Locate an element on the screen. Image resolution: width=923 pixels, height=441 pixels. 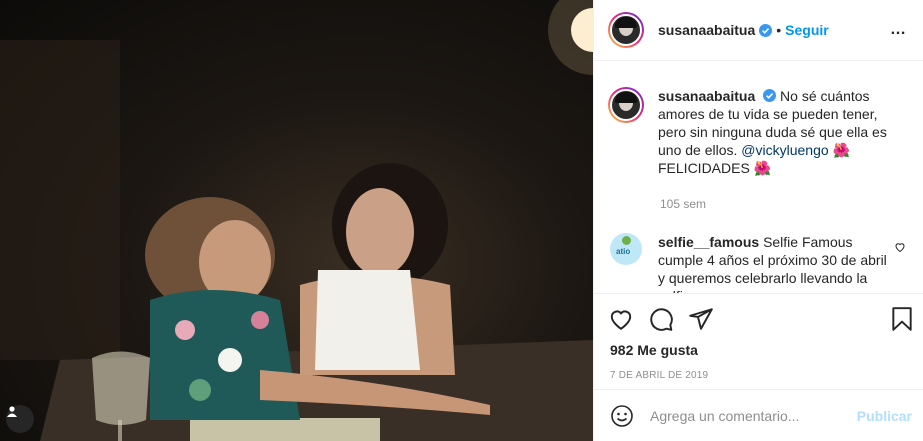
author-username: susanaabaitua is located at coordinates (706, 30).